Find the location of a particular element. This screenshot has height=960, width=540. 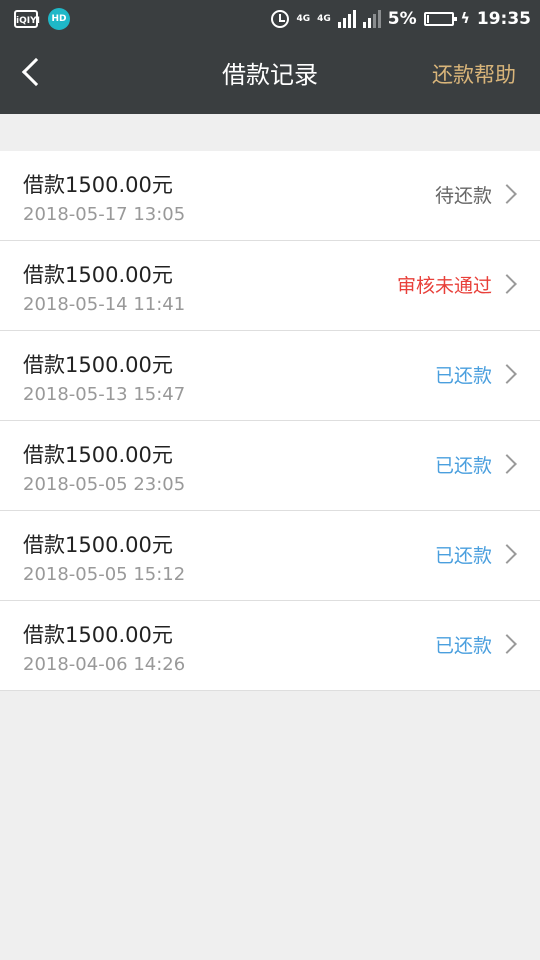

charging-icon: ϟ is located at coordinates (465, 19).